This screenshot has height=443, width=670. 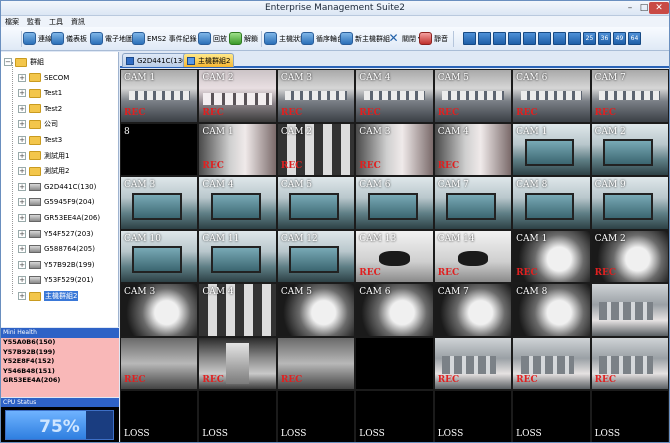 What do you see at coordinates (529, 38) in the screenshot?
I see `layout-9-button` at bounding box center [529, 38].